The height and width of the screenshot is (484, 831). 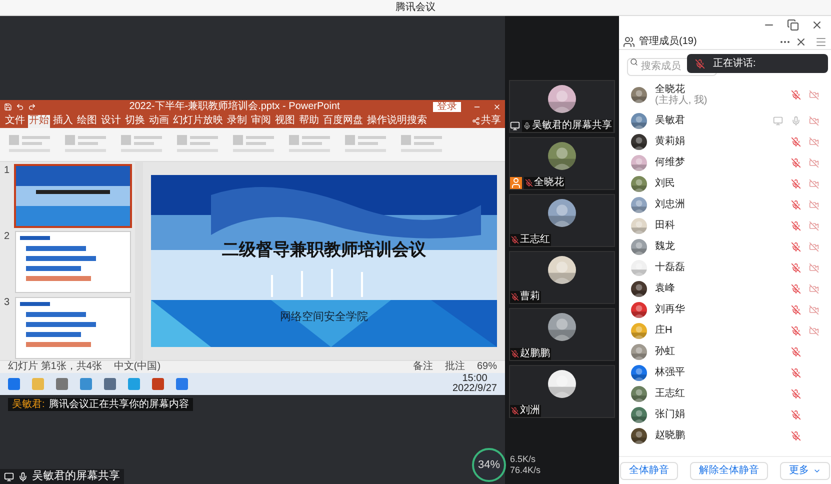 What do you see at coordinates (725, 351) in the screenshot?
I see `member-row: 孙虹` at bounding box center [725, 351].